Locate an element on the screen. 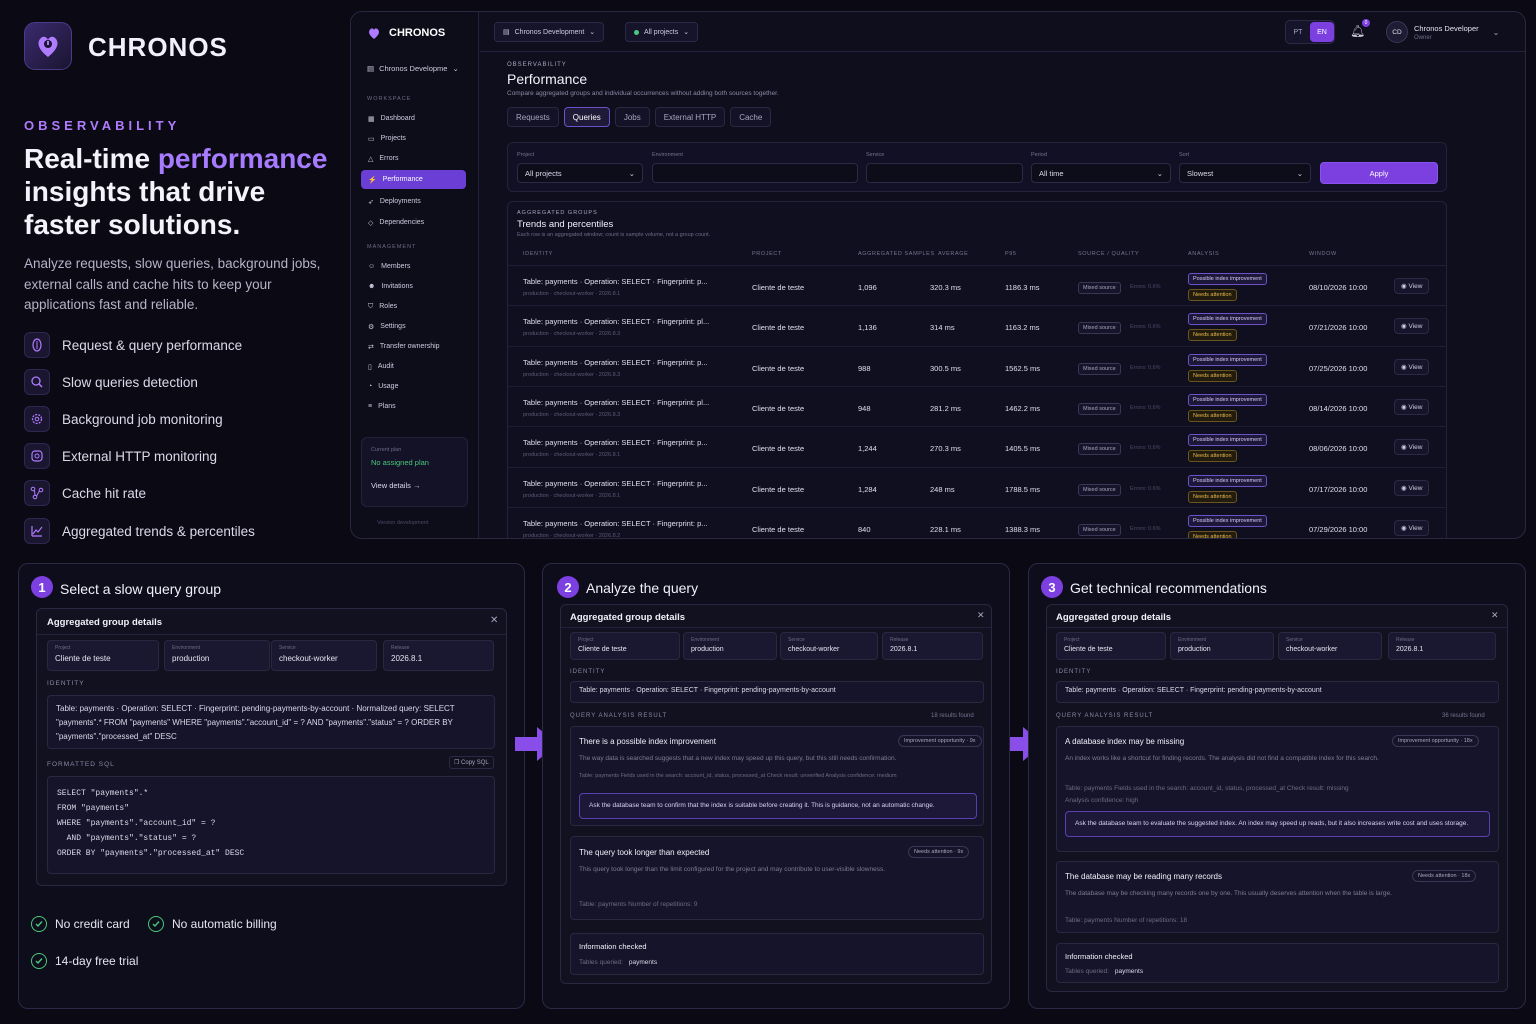 The image size is (1536, 1024). sidebar-item-deployments: ➶ Deployments is located at coordinates (413, 201).